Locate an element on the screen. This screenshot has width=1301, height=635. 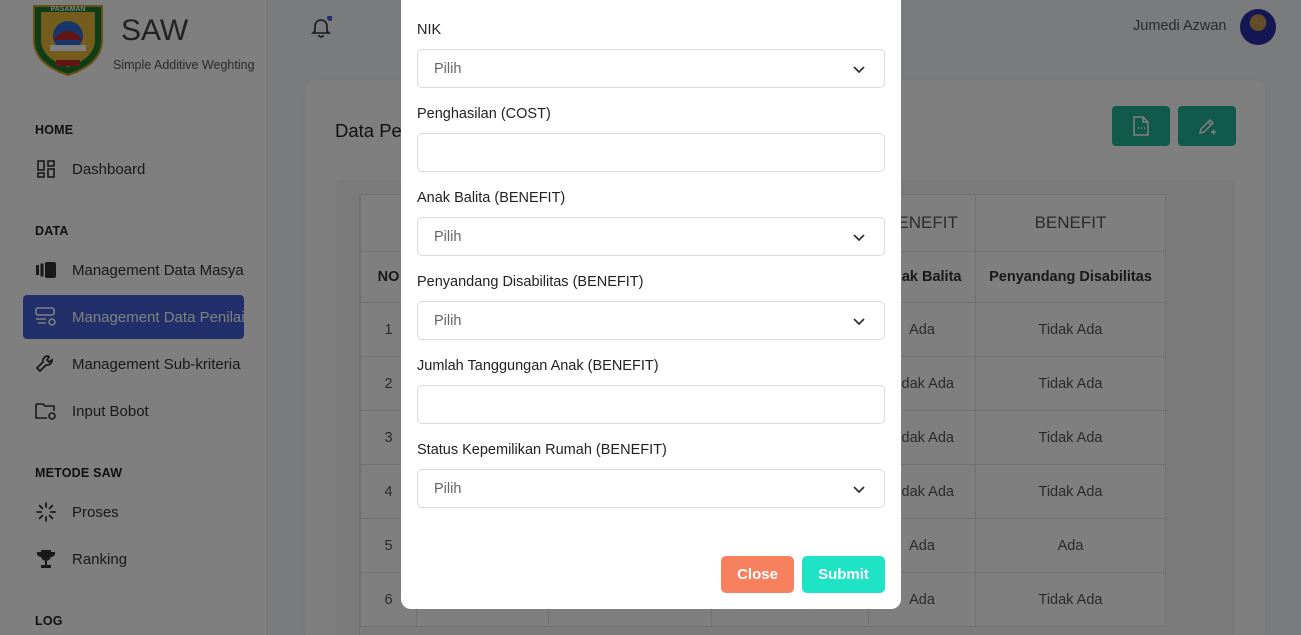
close-button: Close is located at coordinates (757, 574).